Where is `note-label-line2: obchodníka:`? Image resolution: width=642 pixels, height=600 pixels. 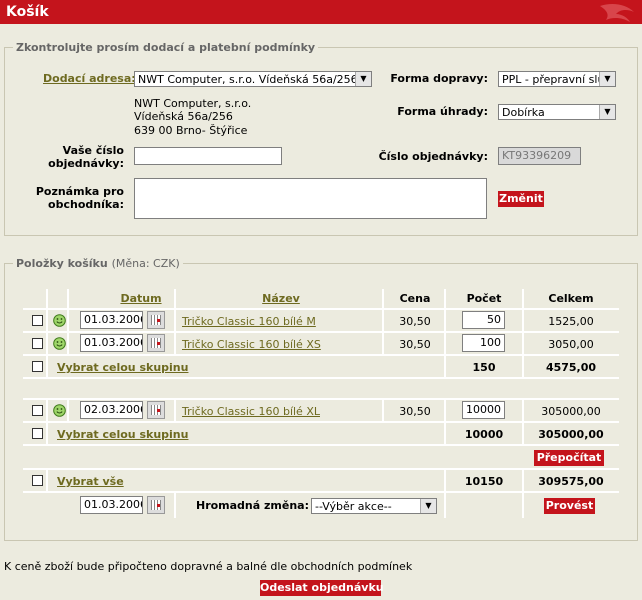
note-label-line2: obchodníka: is located at coordinates (86, 204).